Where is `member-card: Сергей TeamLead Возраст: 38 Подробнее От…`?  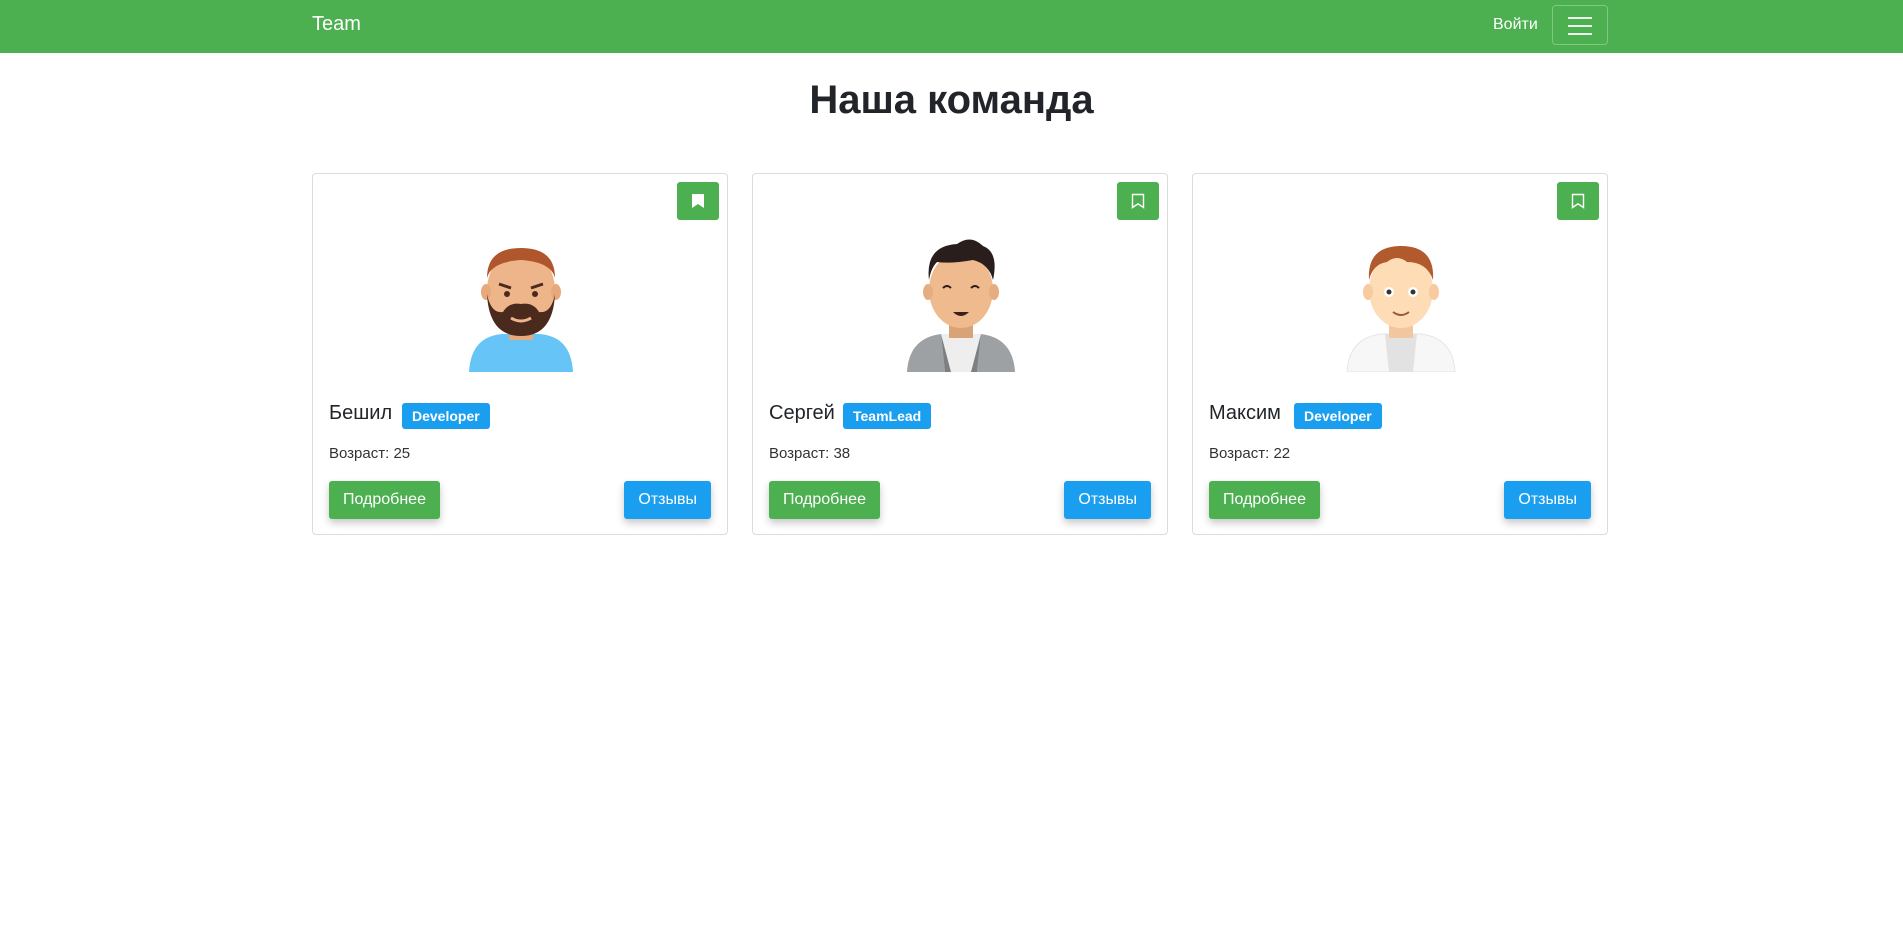 member-card: Сергей TeamLead Возраст: 38 Подробнее От… is located at coordinates (960, 354).